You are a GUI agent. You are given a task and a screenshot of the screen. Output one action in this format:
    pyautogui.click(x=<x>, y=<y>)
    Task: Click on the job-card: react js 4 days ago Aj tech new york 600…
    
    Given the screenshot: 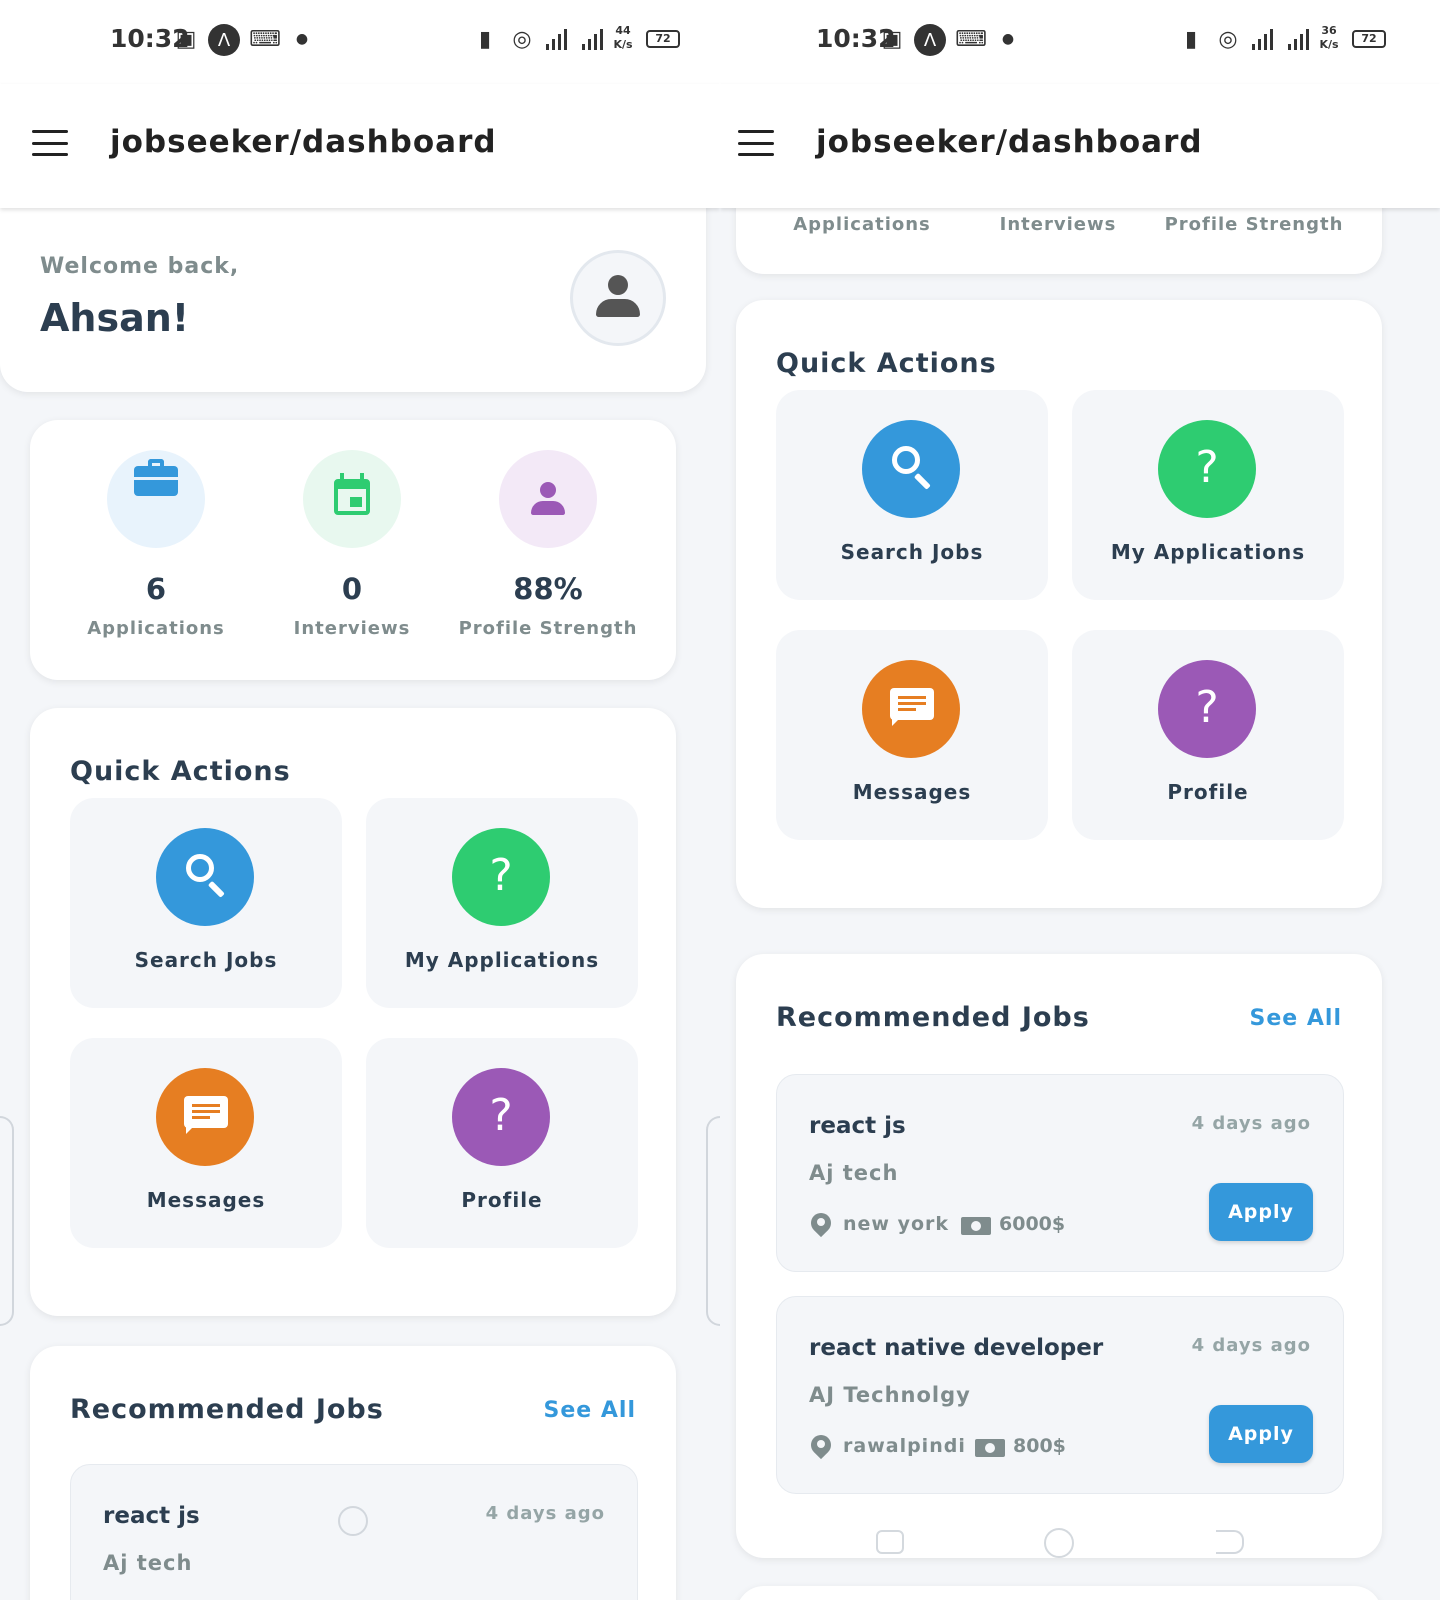 What is the action you would take?
    pyautogui.click(x=1060, y=1173)
    